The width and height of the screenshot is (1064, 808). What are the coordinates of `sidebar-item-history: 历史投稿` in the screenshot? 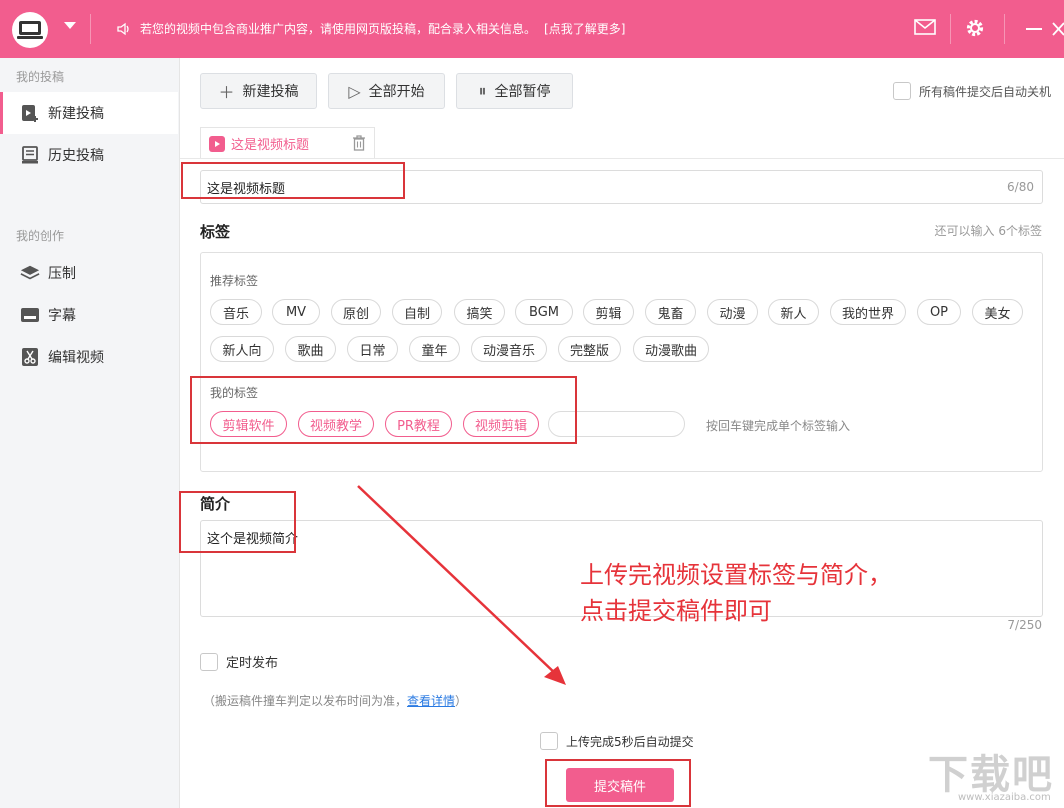 It's located at (89, 155).